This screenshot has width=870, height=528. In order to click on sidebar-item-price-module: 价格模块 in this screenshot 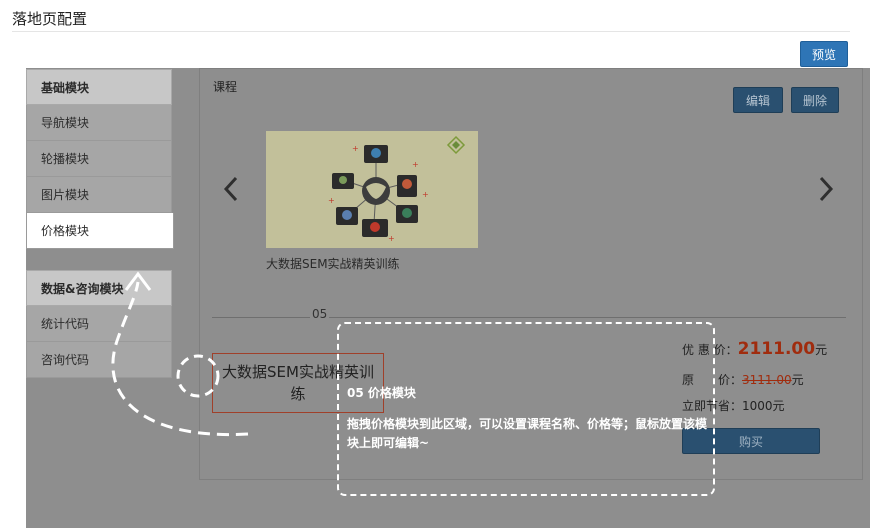, I will do `click(100, 231)`.